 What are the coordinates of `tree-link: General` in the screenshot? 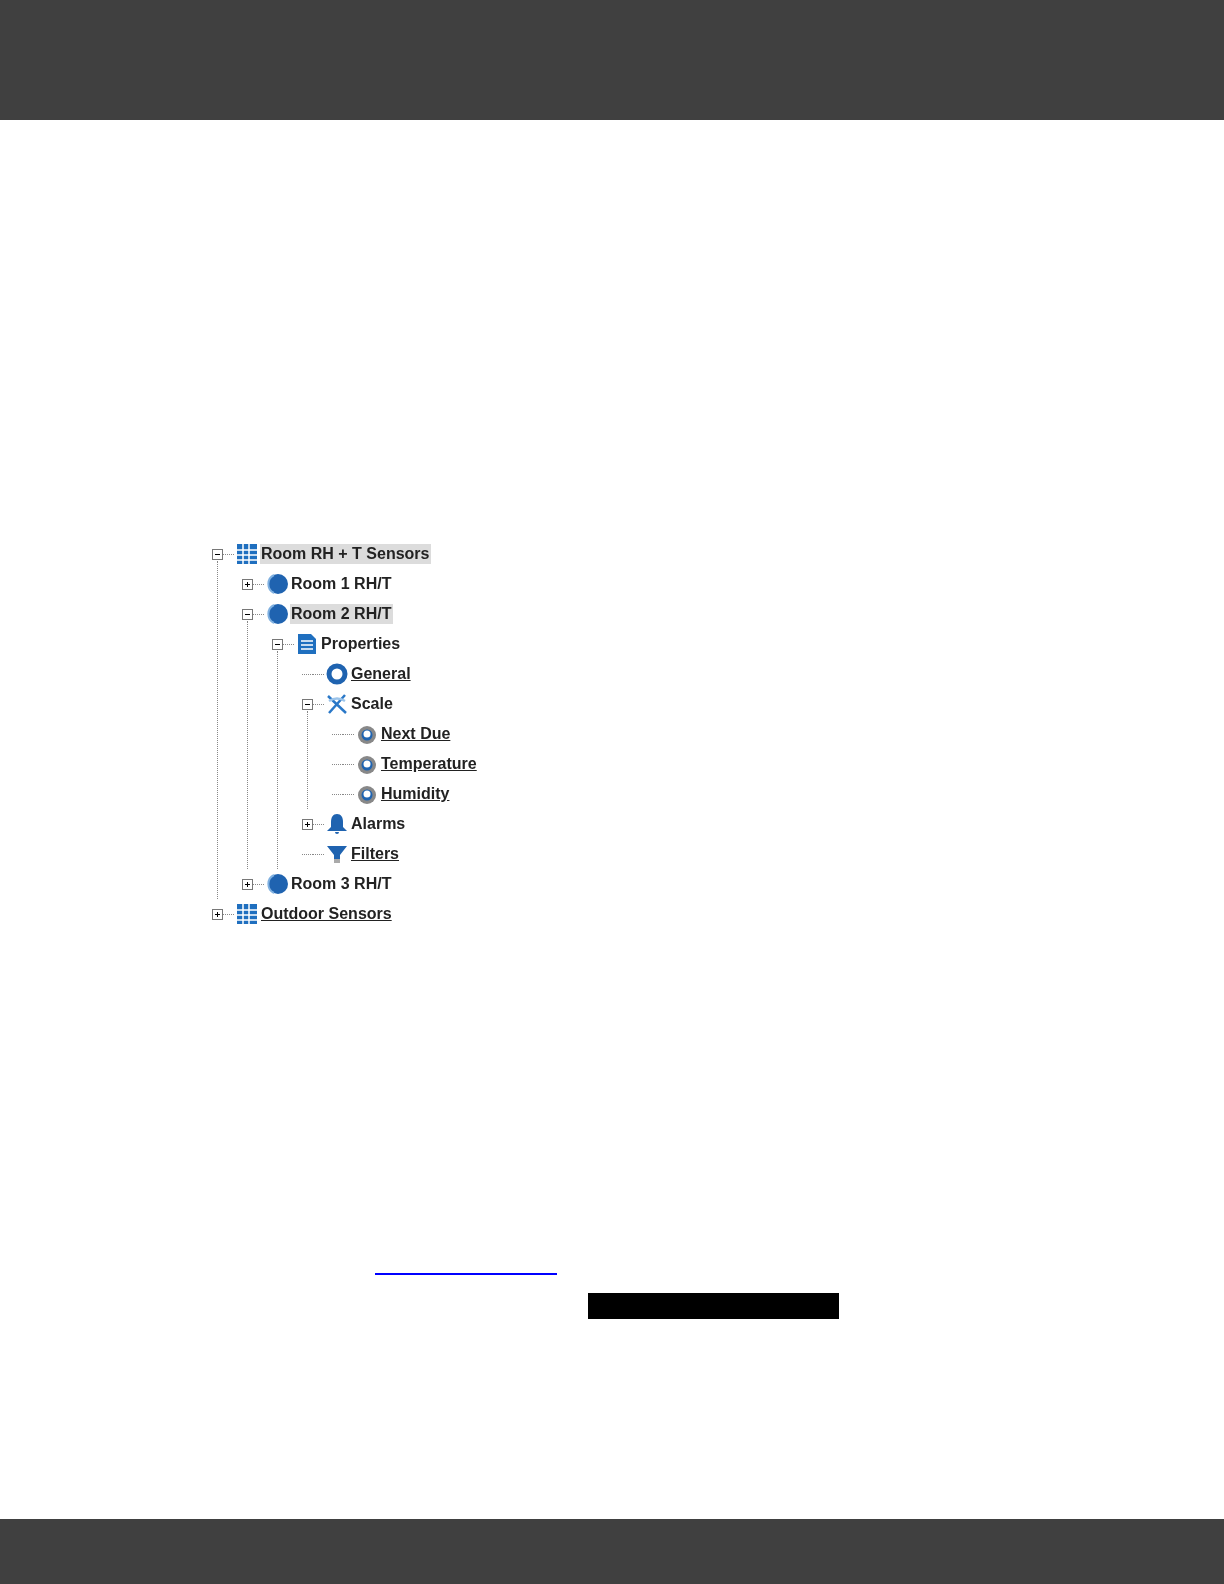 It's located at (381, 674).